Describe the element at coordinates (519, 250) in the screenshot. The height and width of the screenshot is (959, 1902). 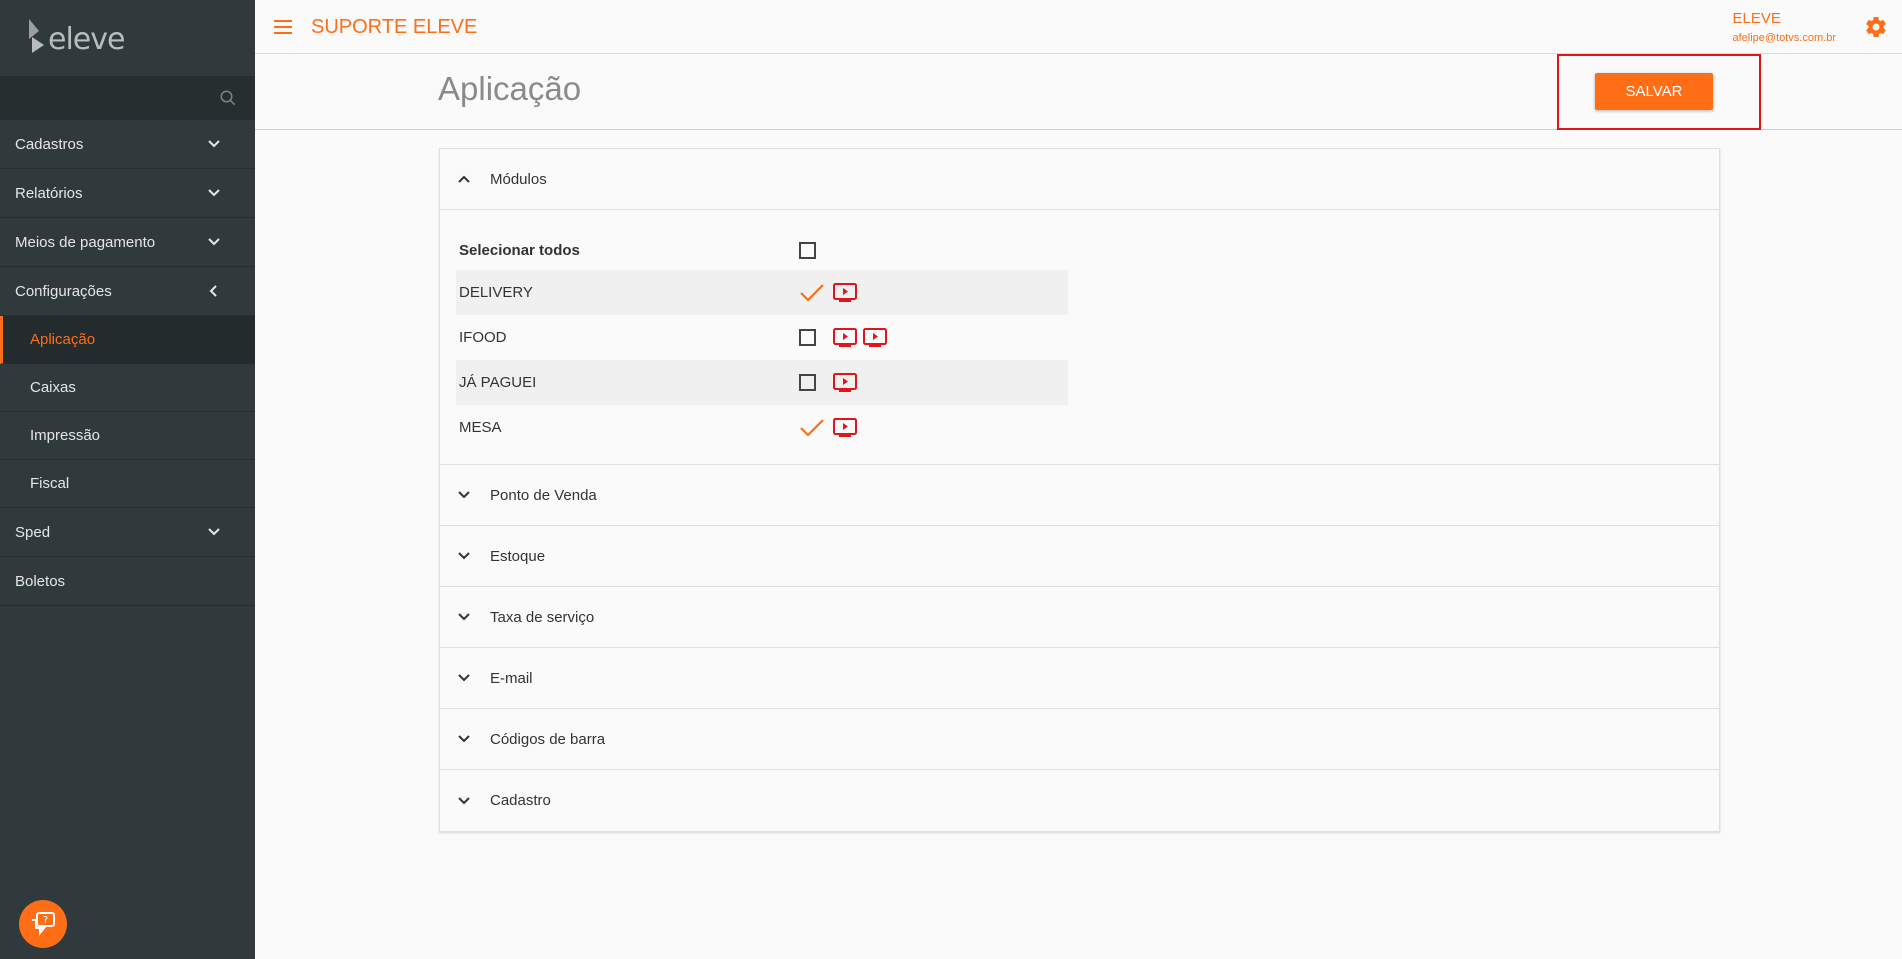
I see `select-all-label: Selecionar todos` at that location.